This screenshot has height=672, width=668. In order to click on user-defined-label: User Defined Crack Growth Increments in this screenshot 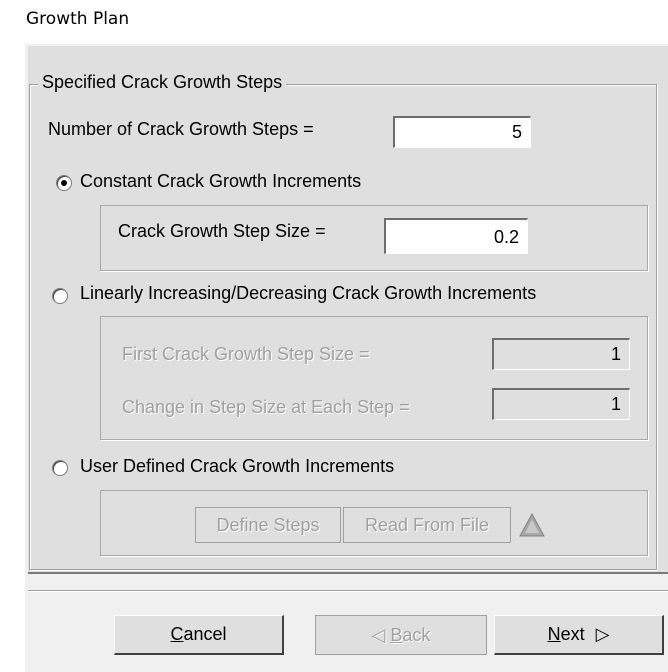, I will do `click(237, 466)`.